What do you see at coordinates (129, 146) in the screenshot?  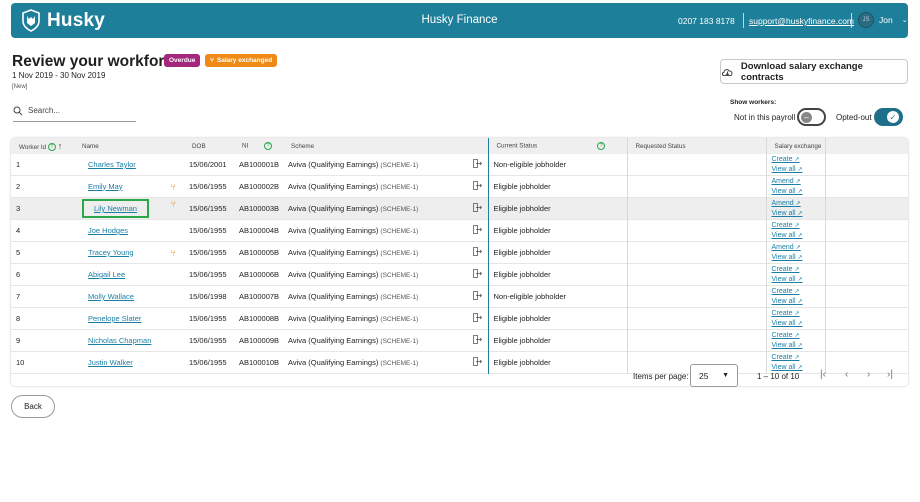 I see `column-name: Name` at bounding box center [129, 146].